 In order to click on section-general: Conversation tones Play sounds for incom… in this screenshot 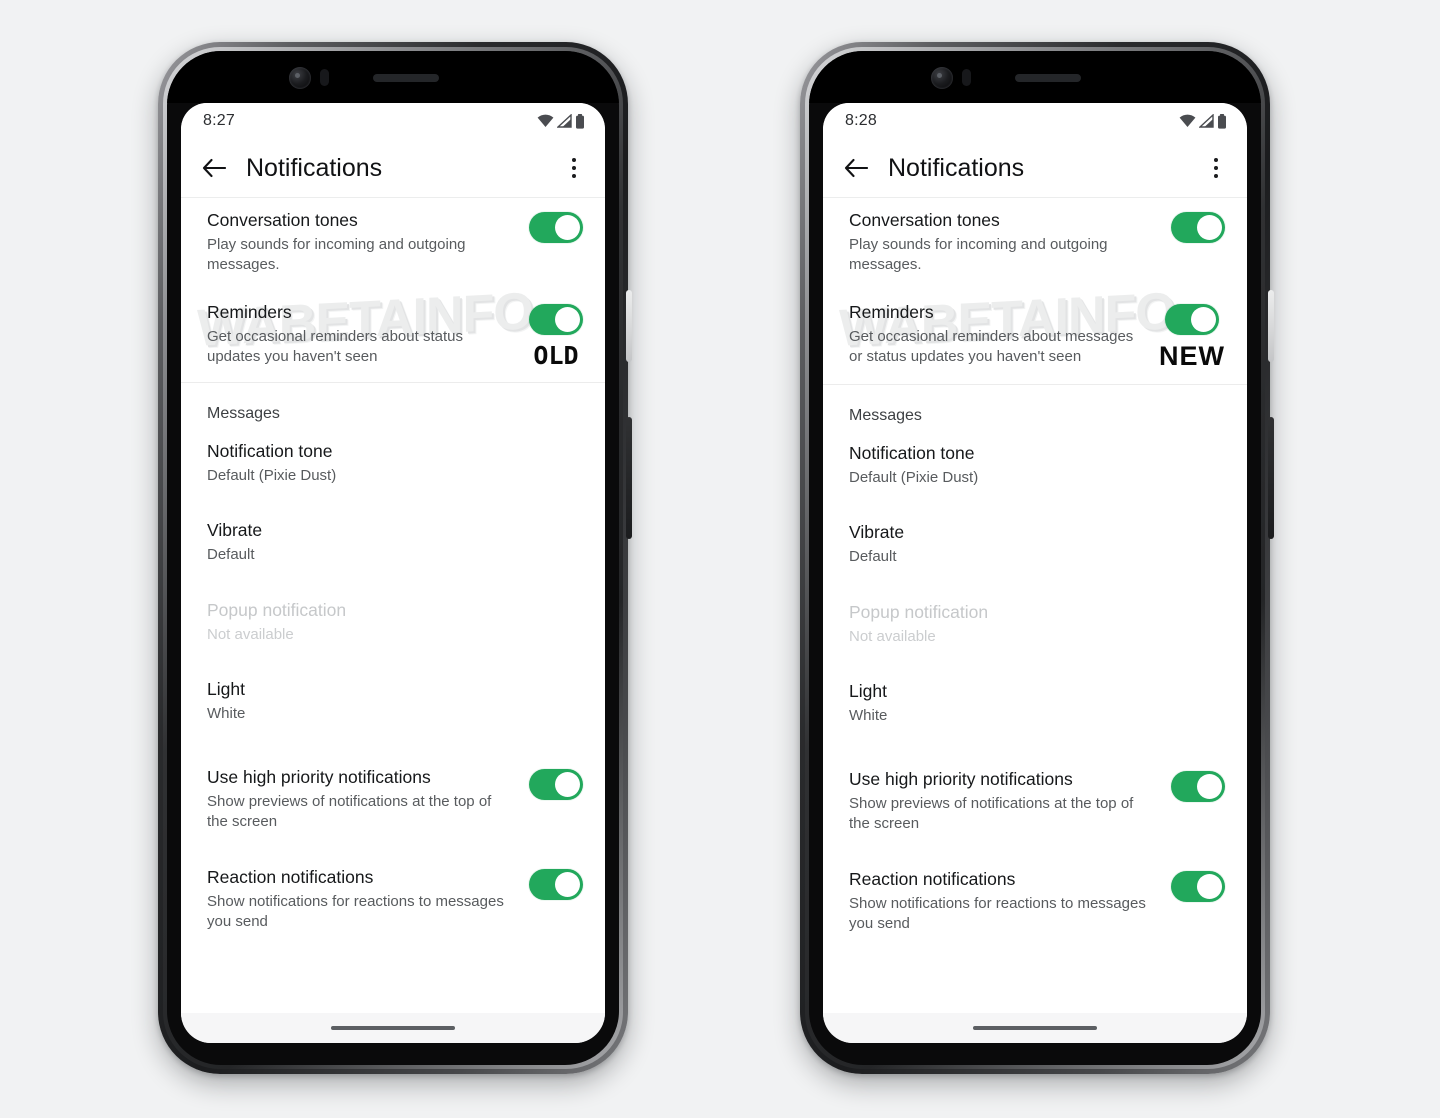, I will do `click(393, 290)`.